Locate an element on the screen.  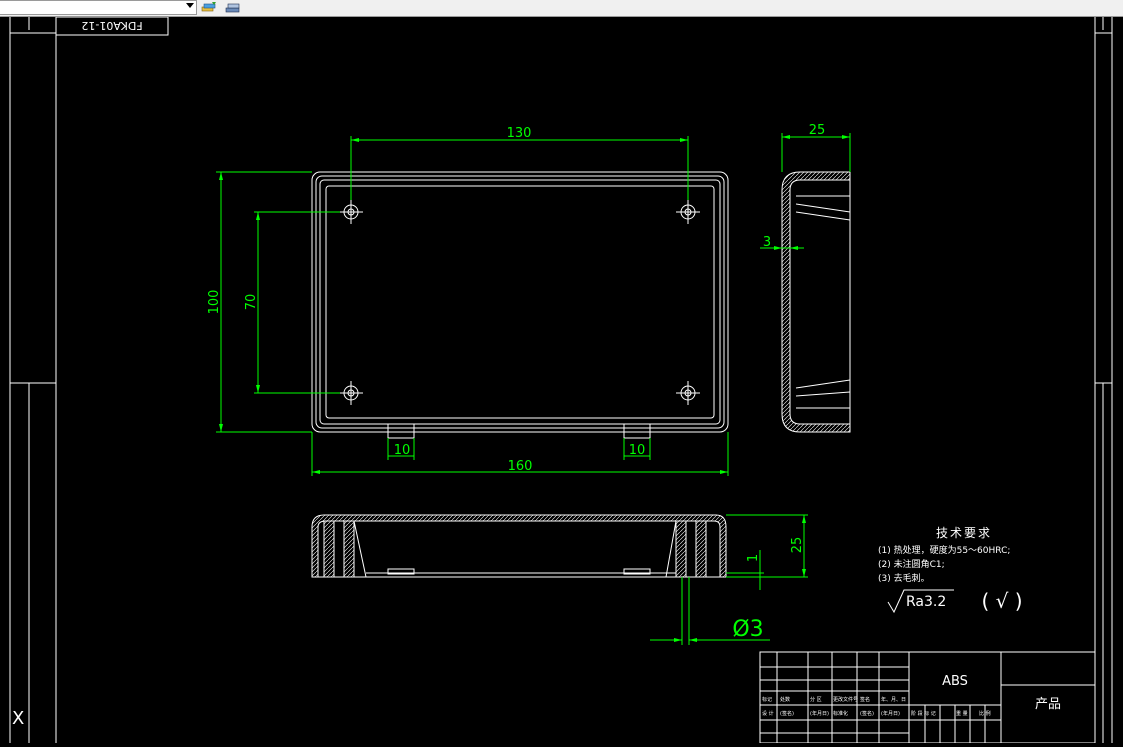
tb-stage-3: 比 例 is located at coordinates (985, 713).